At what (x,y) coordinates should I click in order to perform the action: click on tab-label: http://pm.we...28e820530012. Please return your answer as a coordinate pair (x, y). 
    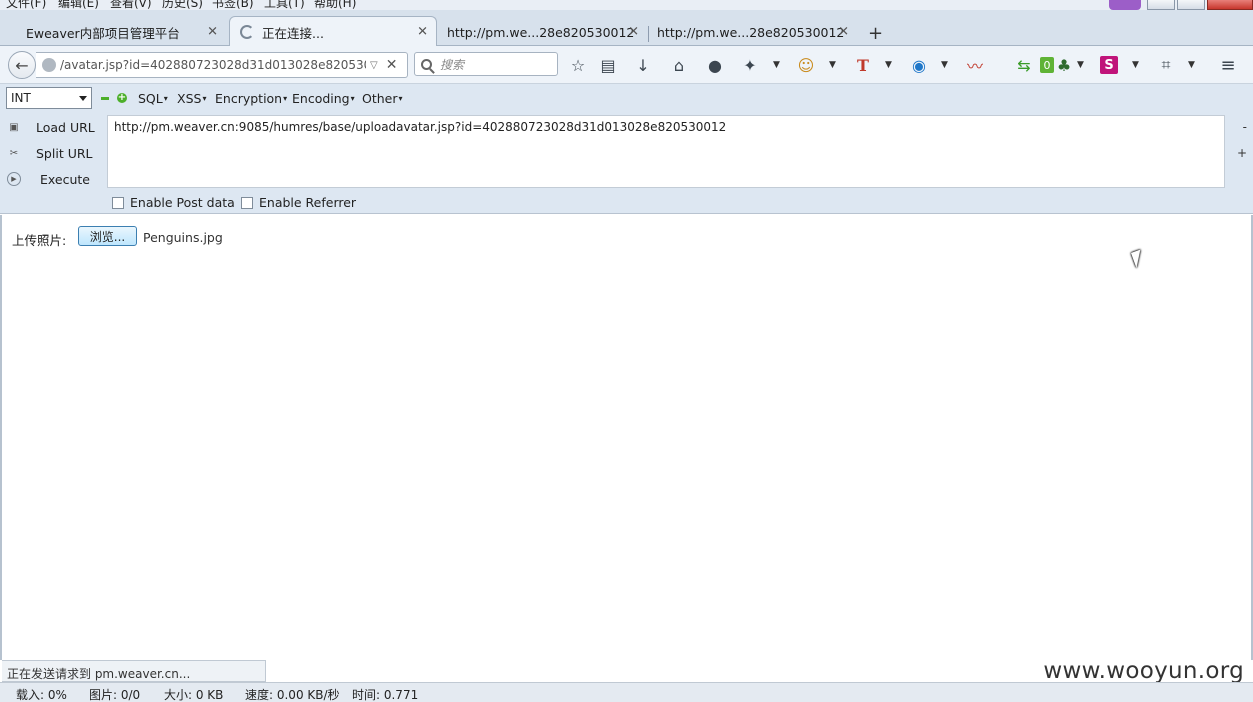
    Looking at the image, I should click on (541, 32).